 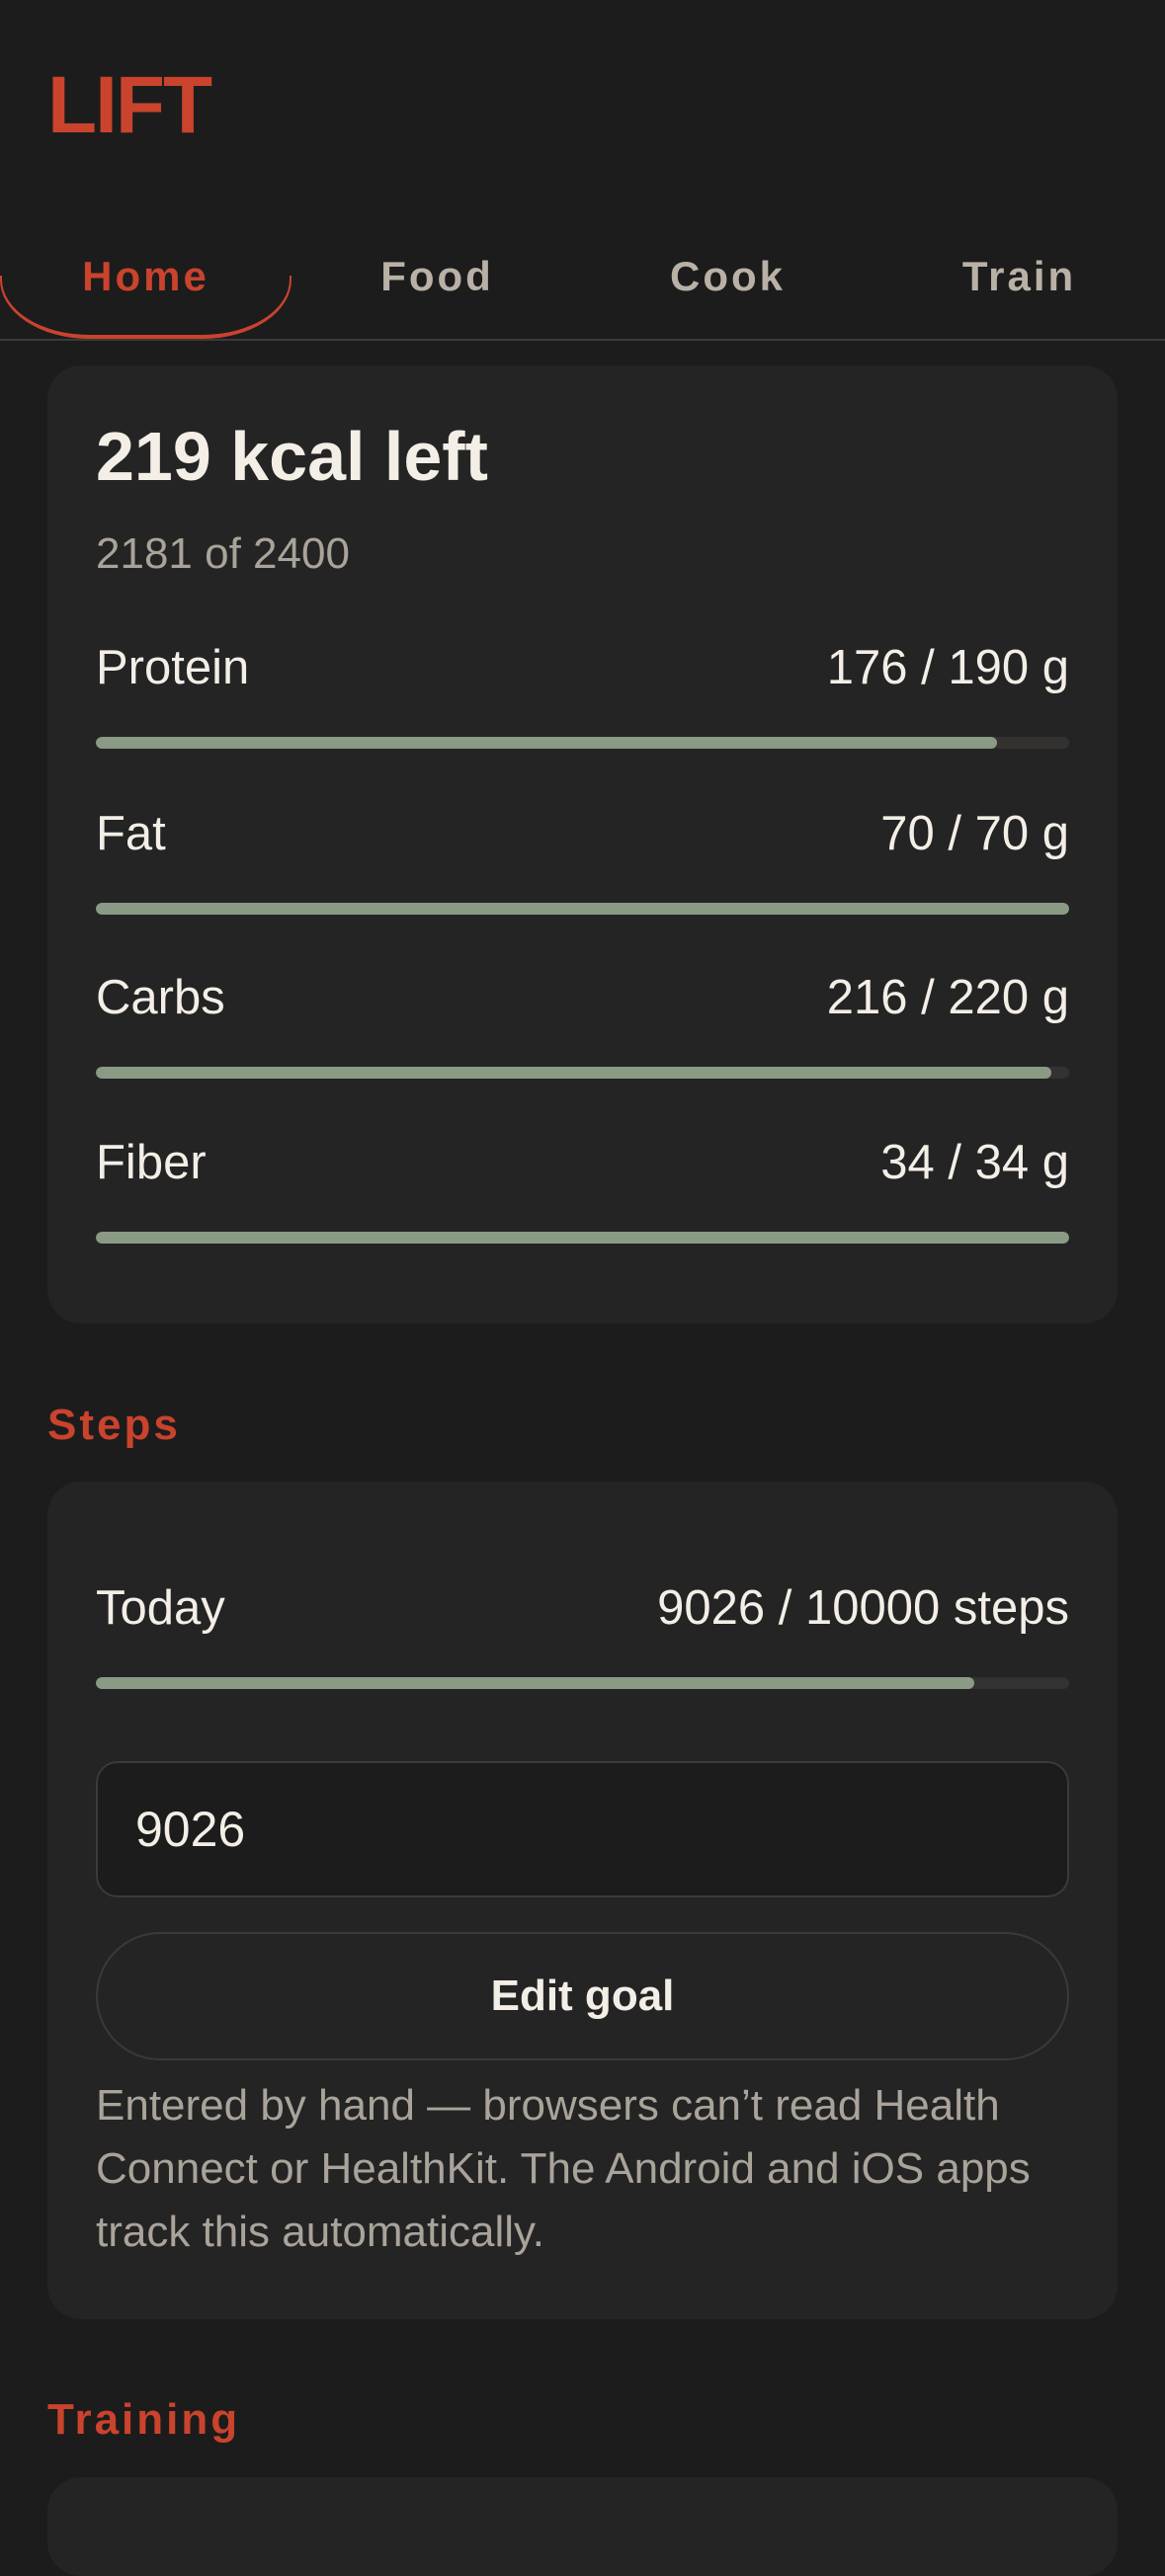 I want to click on steps-progress-fill, so click(x=535, y=1683).